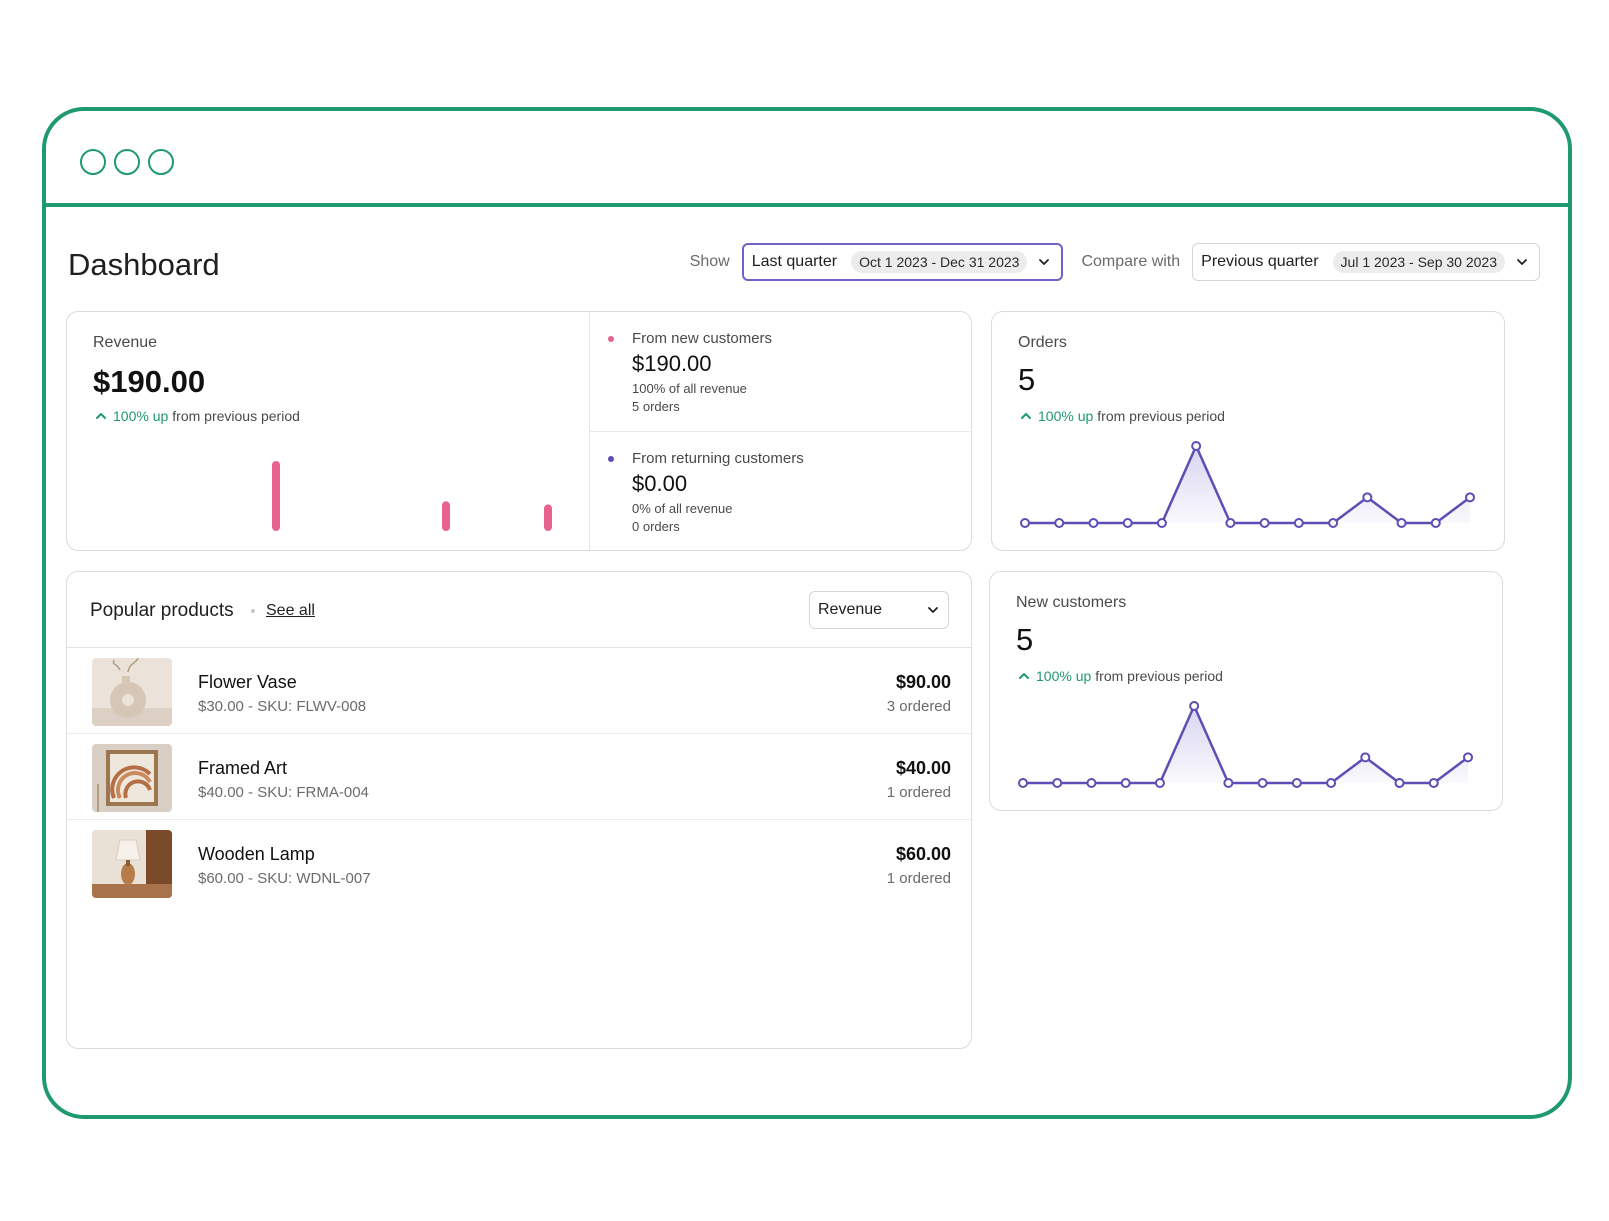 This screenshot has height=1221, width=1609. What do you see at coordinates (611, 459) in the screenshot?
I see `returning-customers-dot-icon` at bounding box center [611, 459].